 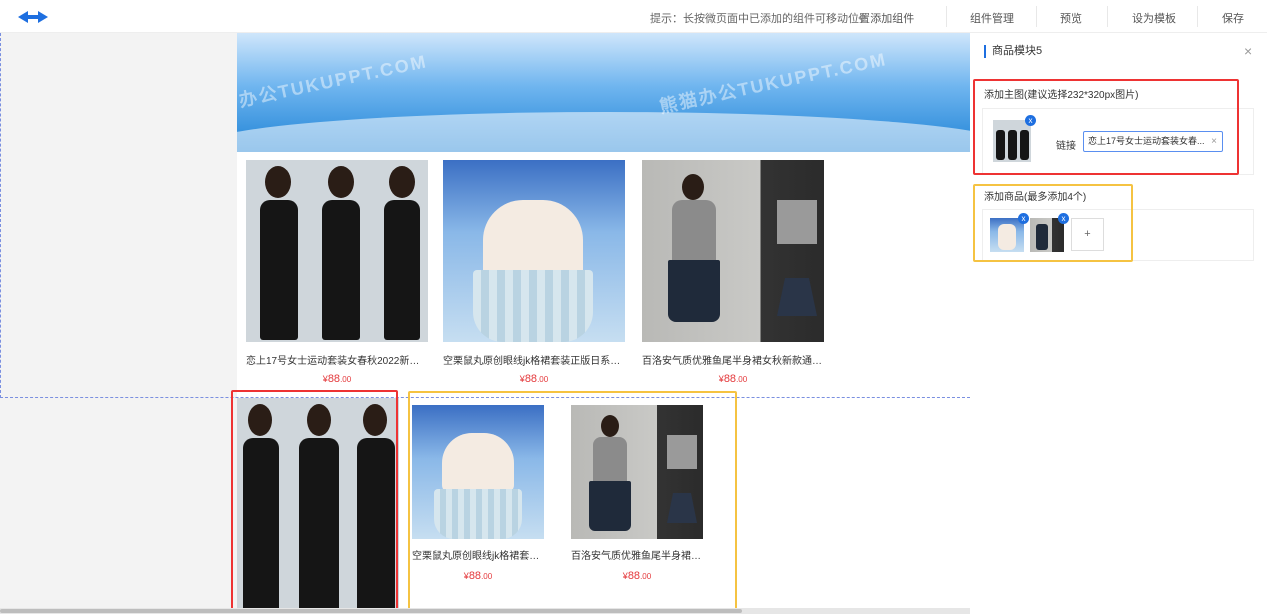 I want to click on add-component-button: ✥ 添加组件, so click(x=886, y=18).